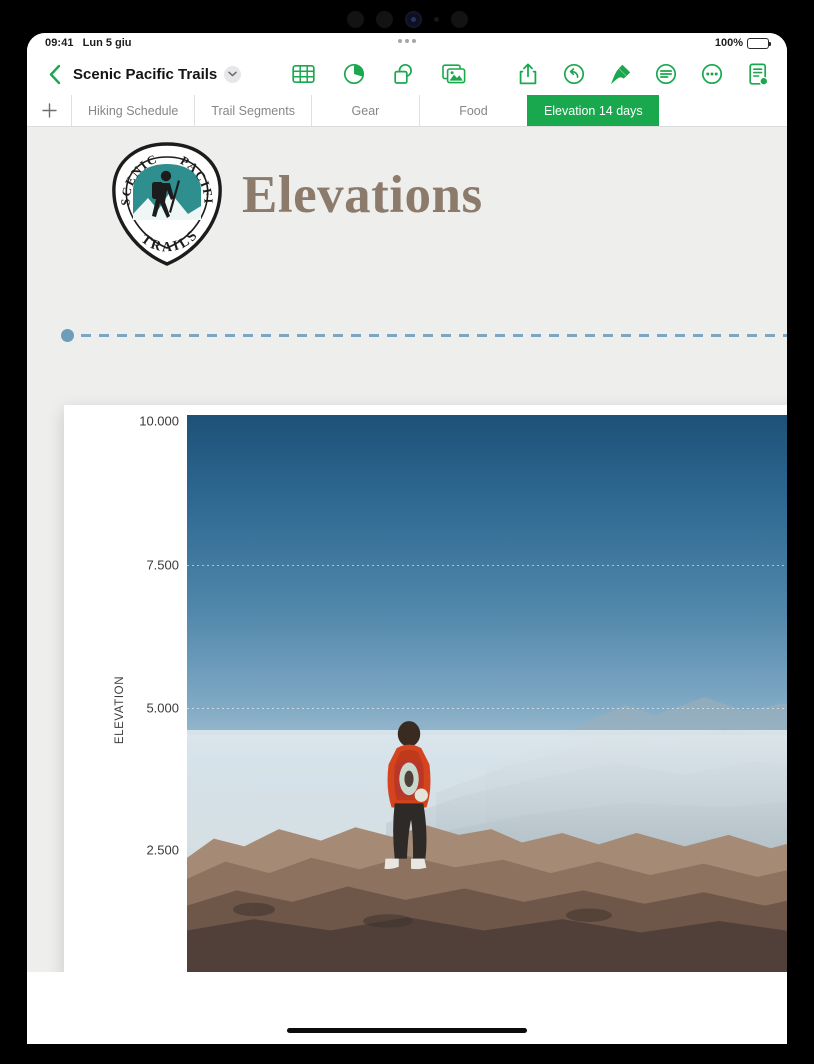 This screenshot has height=1064, width=814. I want to click on insert-chart-button, so click(353, 74).